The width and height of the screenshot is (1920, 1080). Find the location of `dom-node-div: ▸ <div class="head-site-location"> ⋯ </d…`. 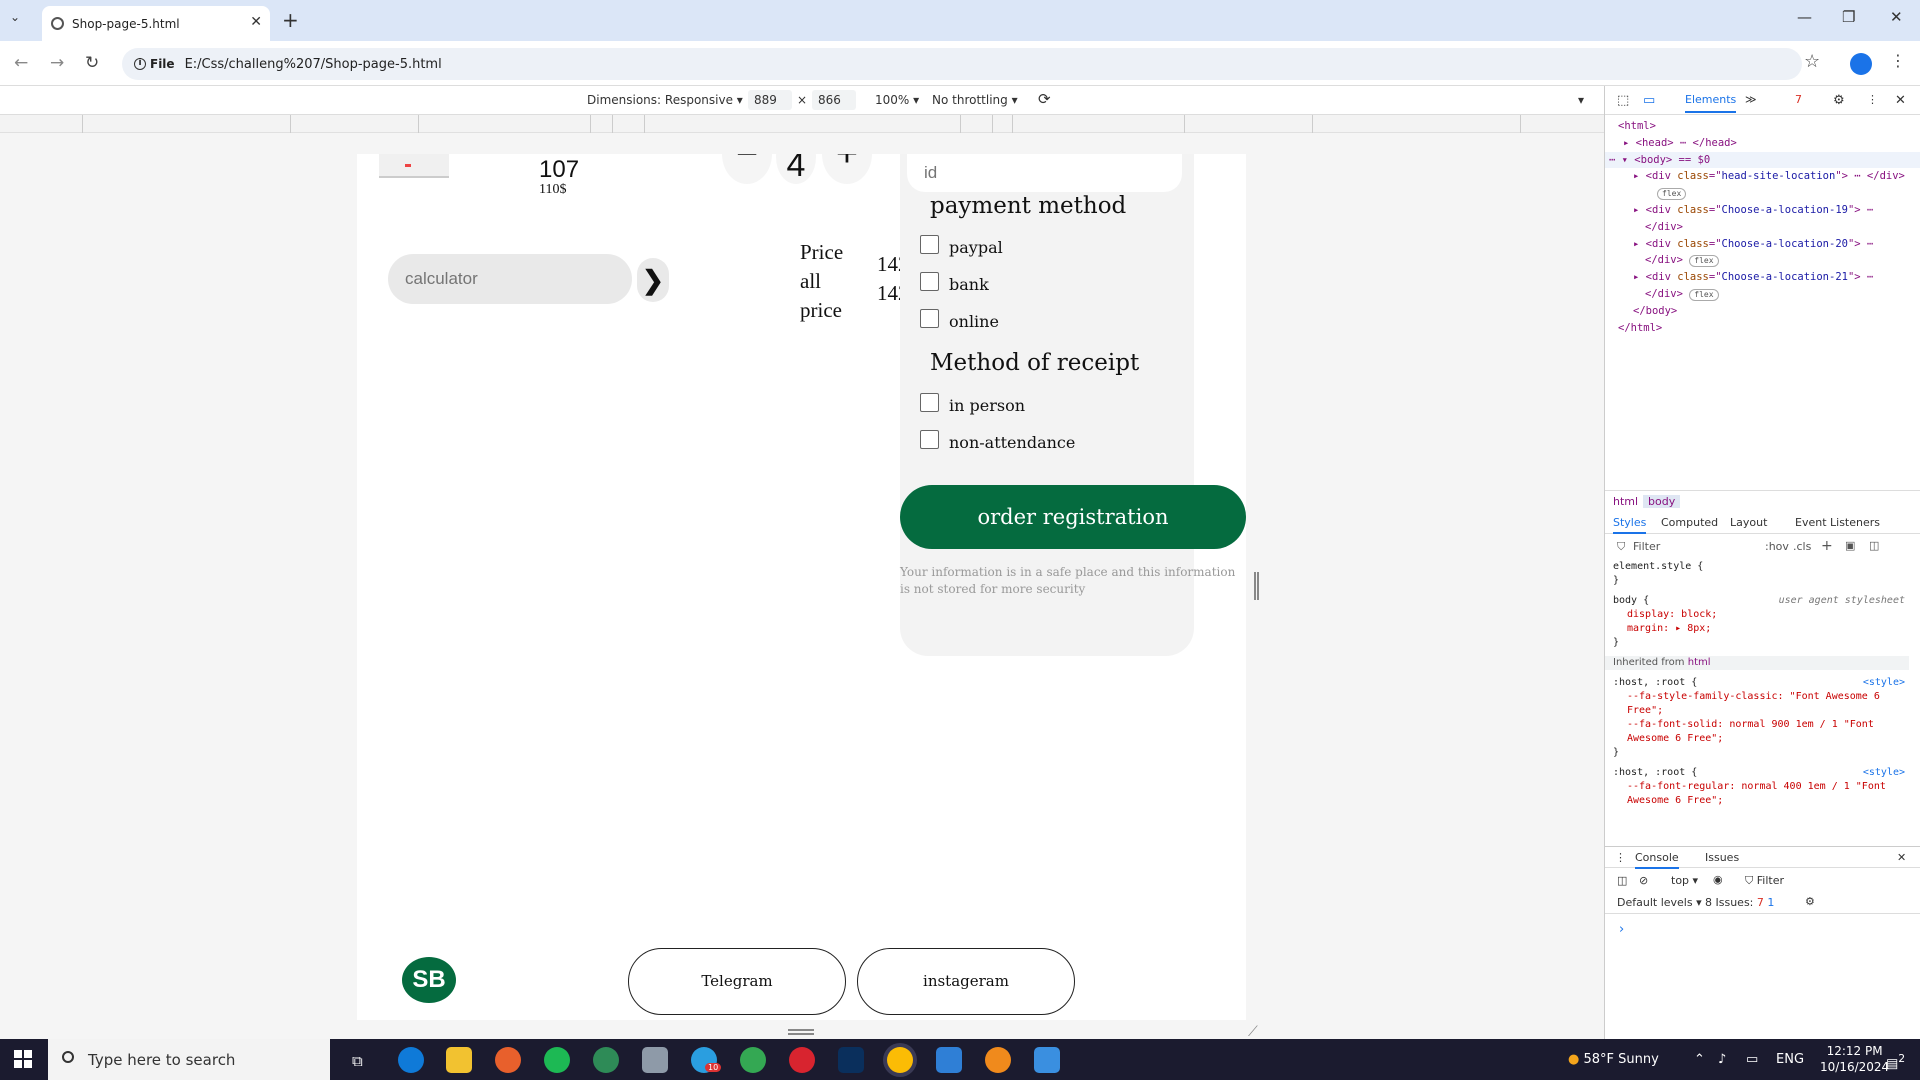

dom-node-div: ▸ <div class="head-site-location"> ⋯ </d… is located at coordinates (1762, 176).